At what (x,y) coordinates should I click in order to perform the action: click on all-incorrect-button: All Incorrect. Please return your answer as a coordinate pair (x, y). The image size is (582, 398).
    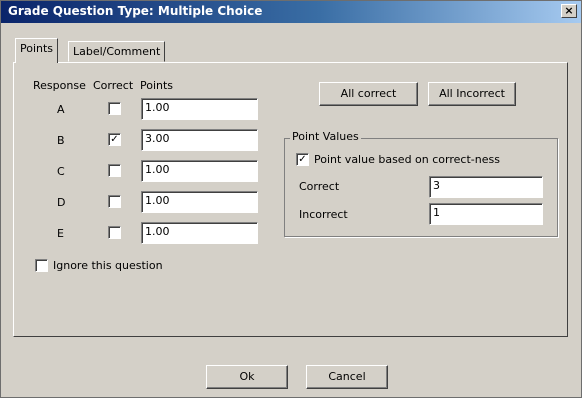
    Looking at the image, I should click on (472, 94).